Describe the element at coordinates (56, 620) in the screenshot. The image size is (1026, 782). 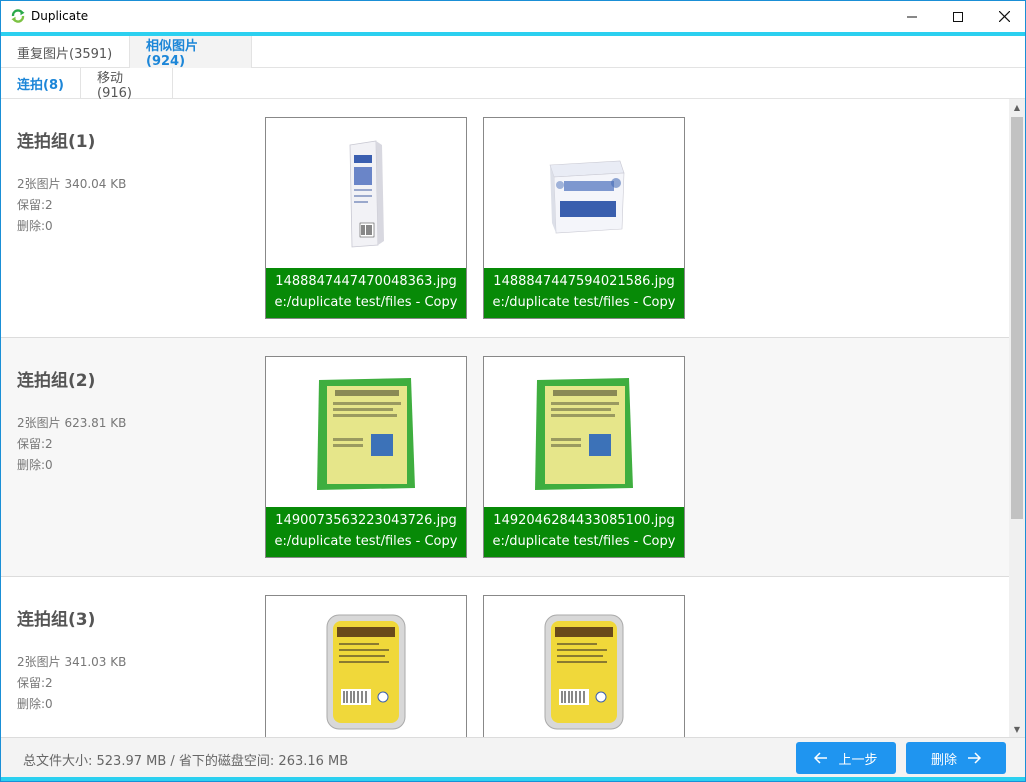
I see `group-title: 连拍组(3)` at that location.